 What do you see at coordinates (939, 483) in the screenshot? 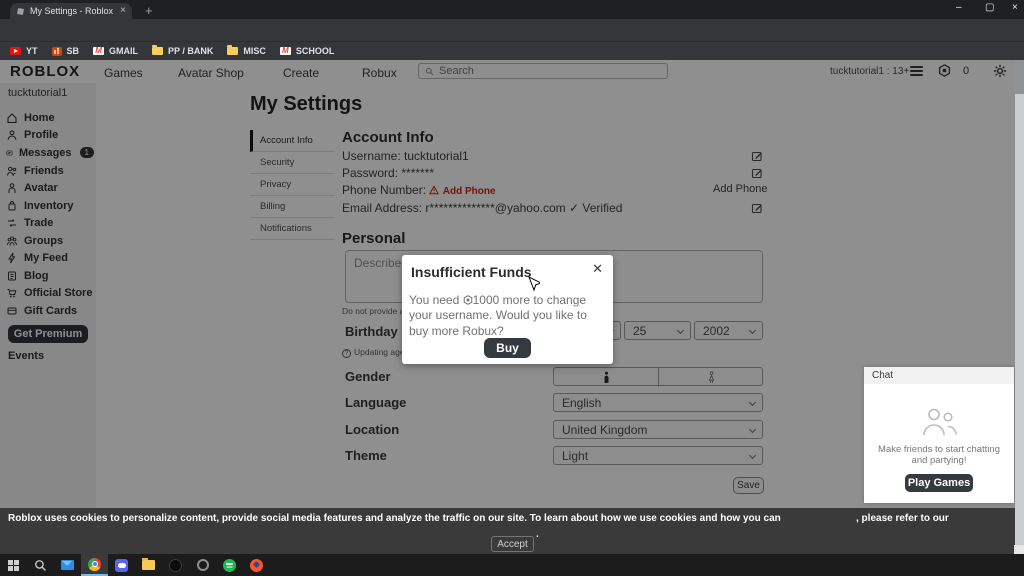
I see `play-games-button: Play Games` at bounding box center [939, 483].